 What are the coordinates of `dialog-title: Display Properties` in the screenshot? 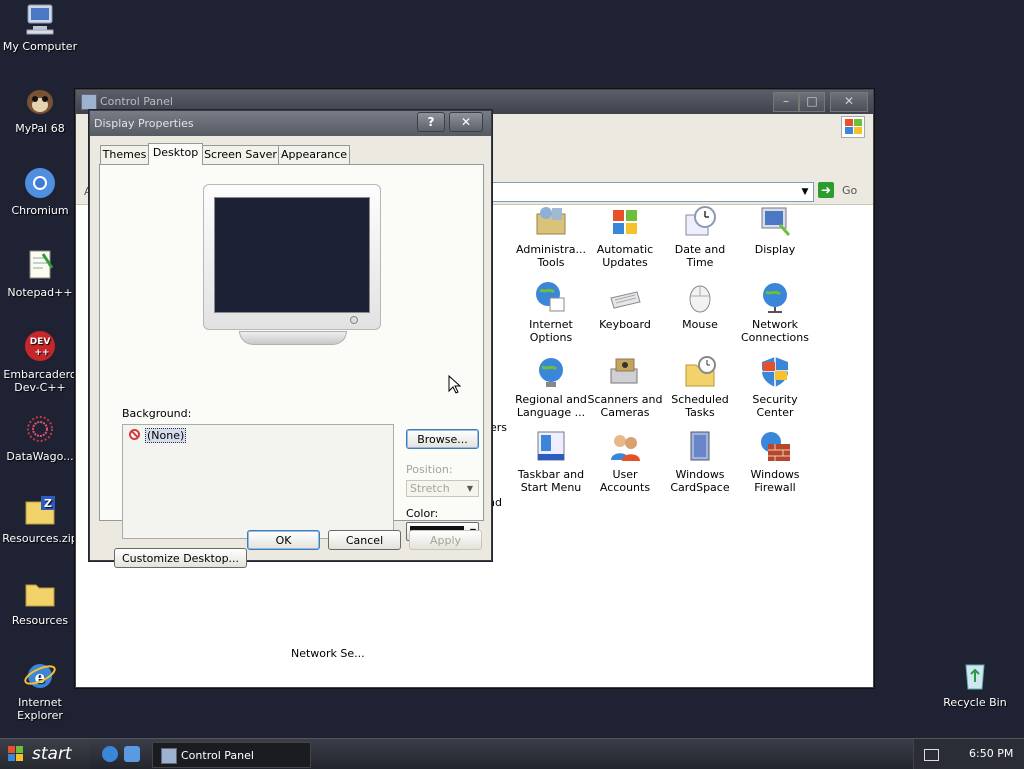 It's located at (144, 123).